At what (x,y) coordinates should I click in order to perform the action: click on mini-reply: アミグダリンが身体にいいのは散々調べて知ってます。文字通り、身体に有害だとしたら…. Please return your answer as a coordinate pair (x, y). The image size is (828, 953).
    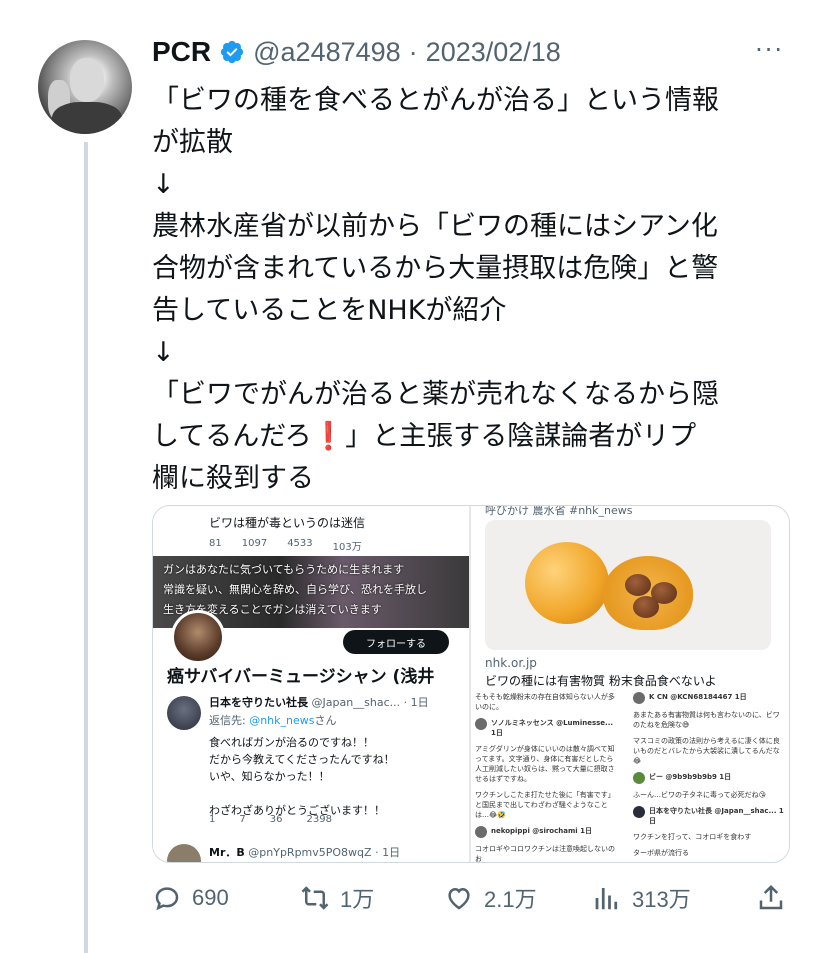
    Looking at the image, I should click on (546, 764).